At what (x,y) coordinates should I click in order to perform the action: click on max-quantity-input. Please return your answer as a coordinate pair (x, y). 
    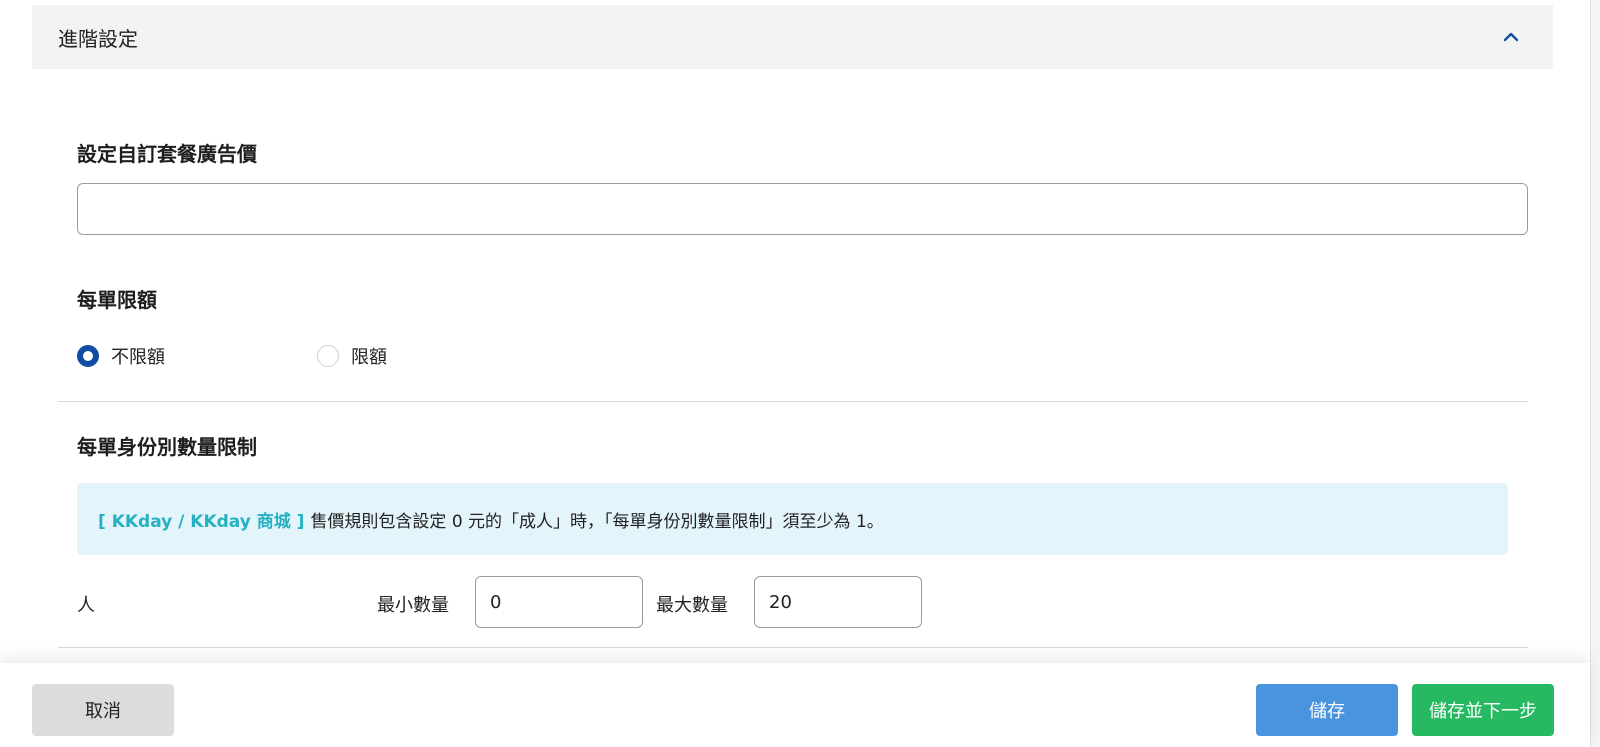
    Looking at the image, I should click on (838, 602).